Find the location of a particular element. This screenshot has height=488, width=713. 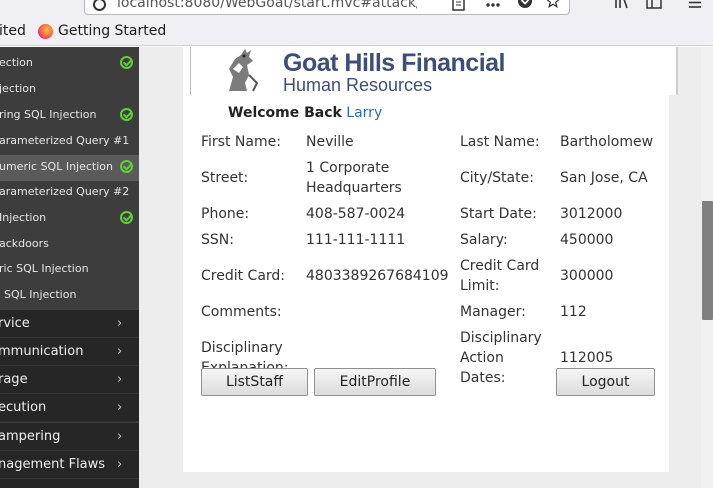

sidebar-lesson-active: umeric SQL Injection is located at coordinates (69, 168).